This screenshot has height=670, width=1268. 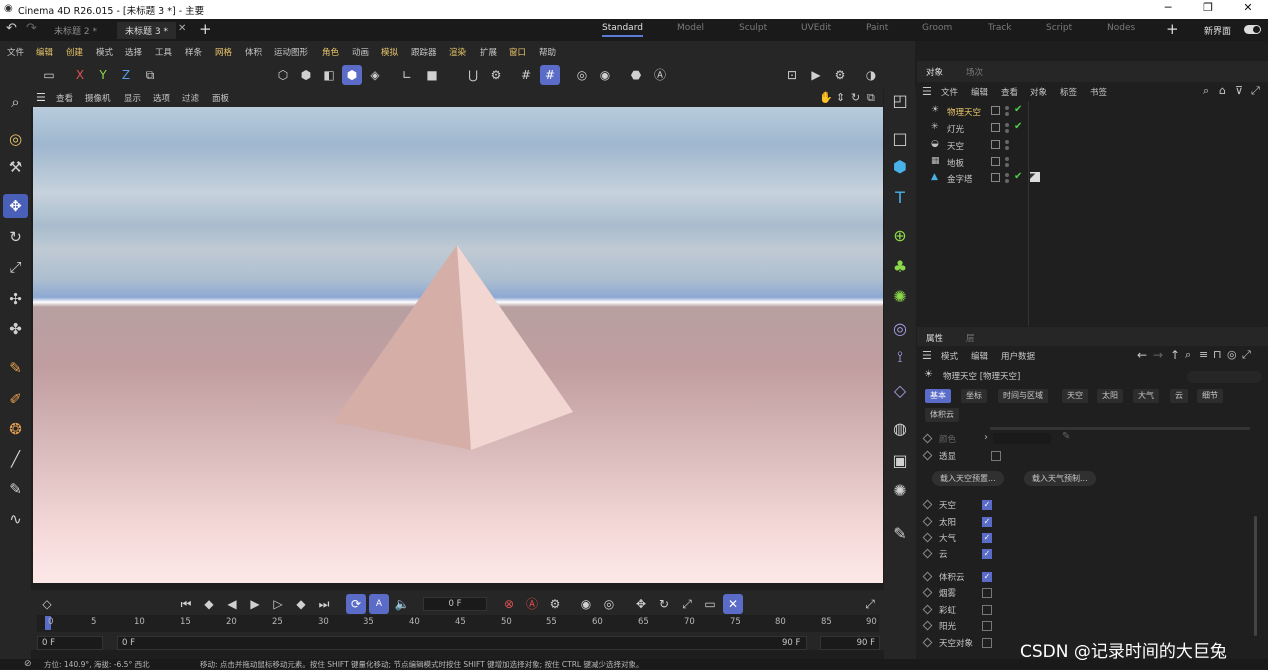 I want to click on polygons-mode-icon: ◧, so click(x=329, y=75).